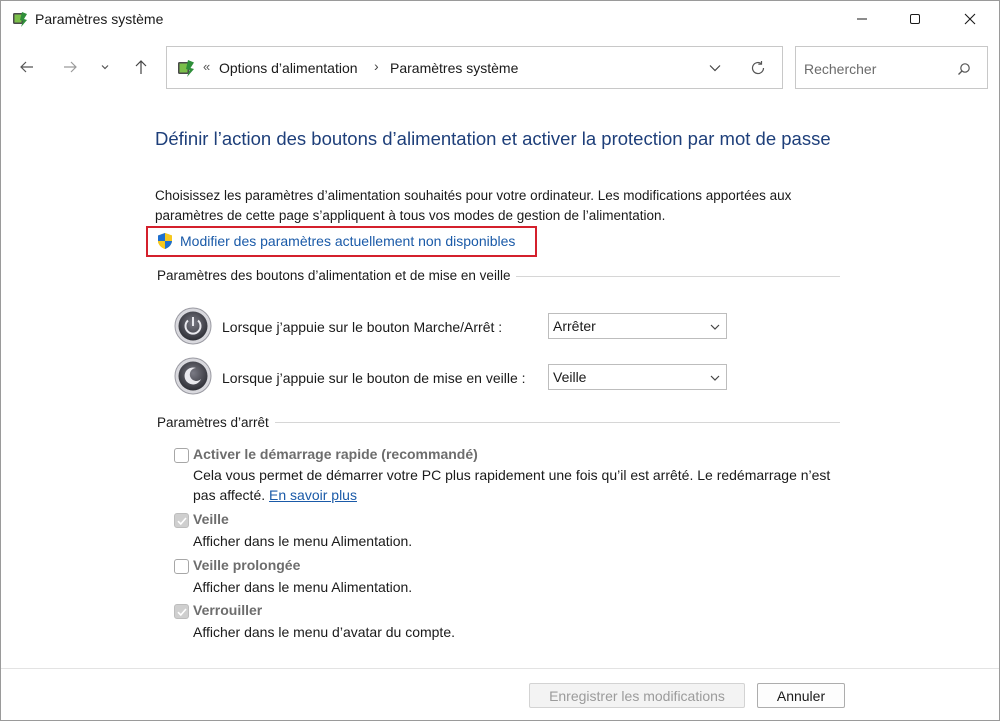 This screenshot has width=1000, height=721. I want to click on maximize-button, so click(915, 19).